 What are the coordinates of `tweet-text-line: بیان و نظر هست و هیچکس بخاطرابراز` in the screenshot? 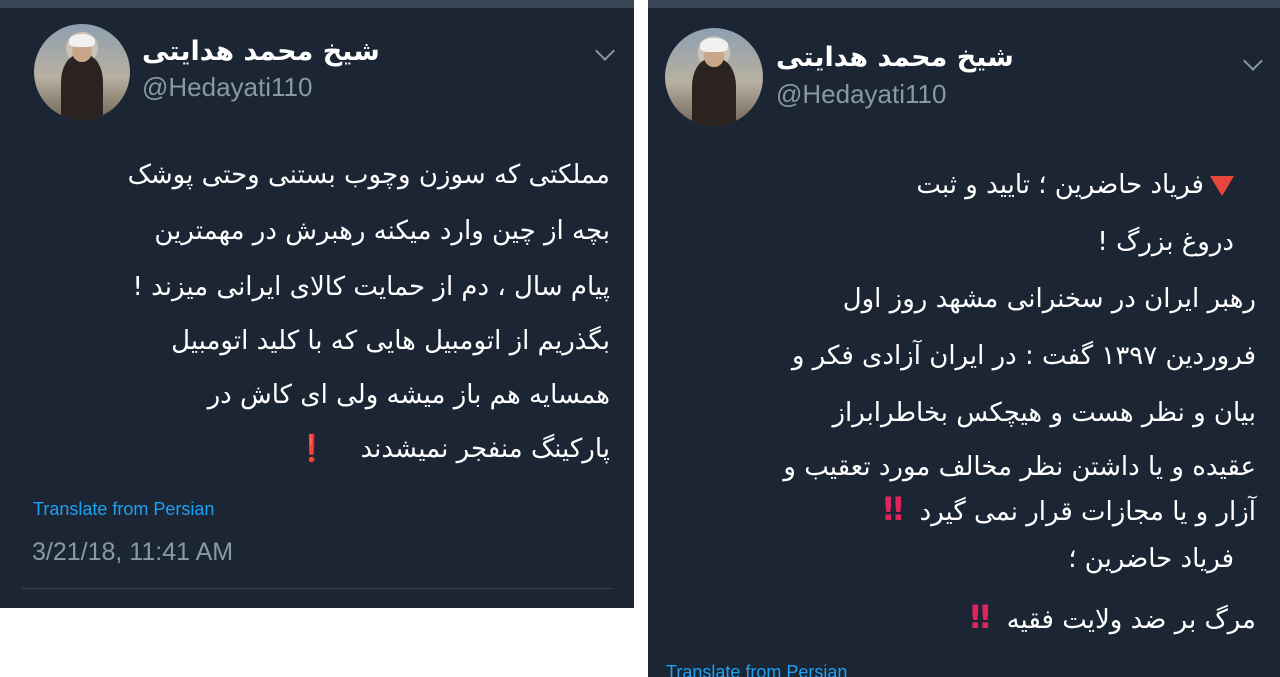 It's located at (1044, 413).